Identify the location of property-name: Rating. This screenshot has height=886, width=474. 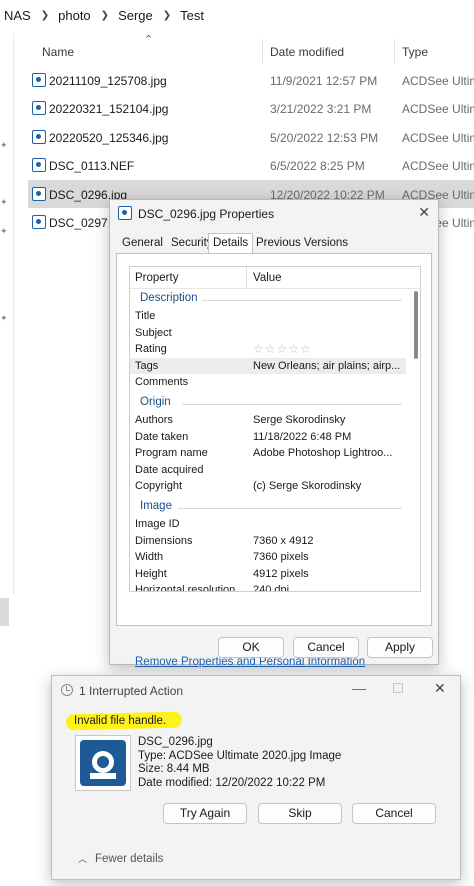
(151, 349).